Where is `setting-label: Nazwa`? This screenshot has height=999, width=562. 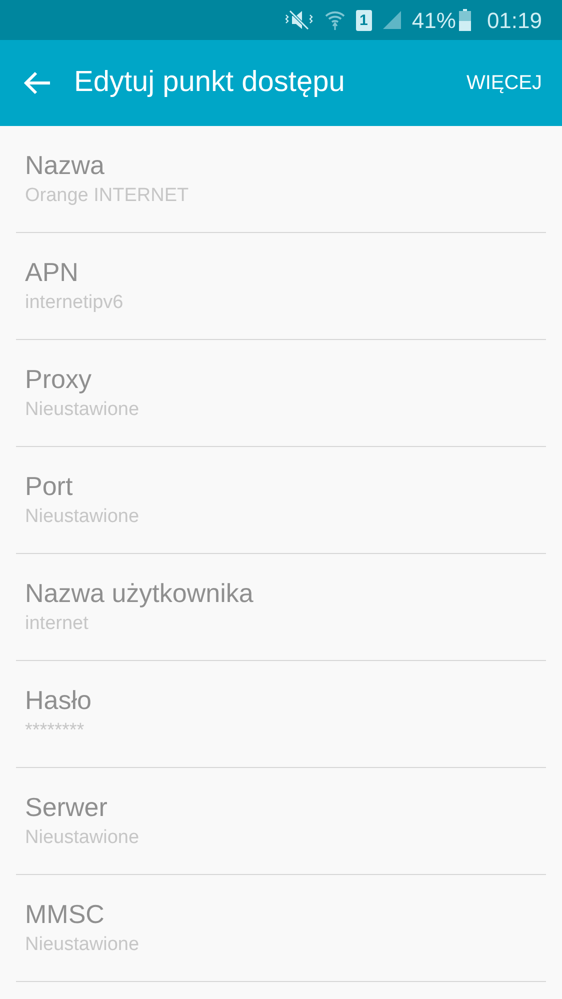
setting-label: Nazwa is located at coordinates (65, 165).